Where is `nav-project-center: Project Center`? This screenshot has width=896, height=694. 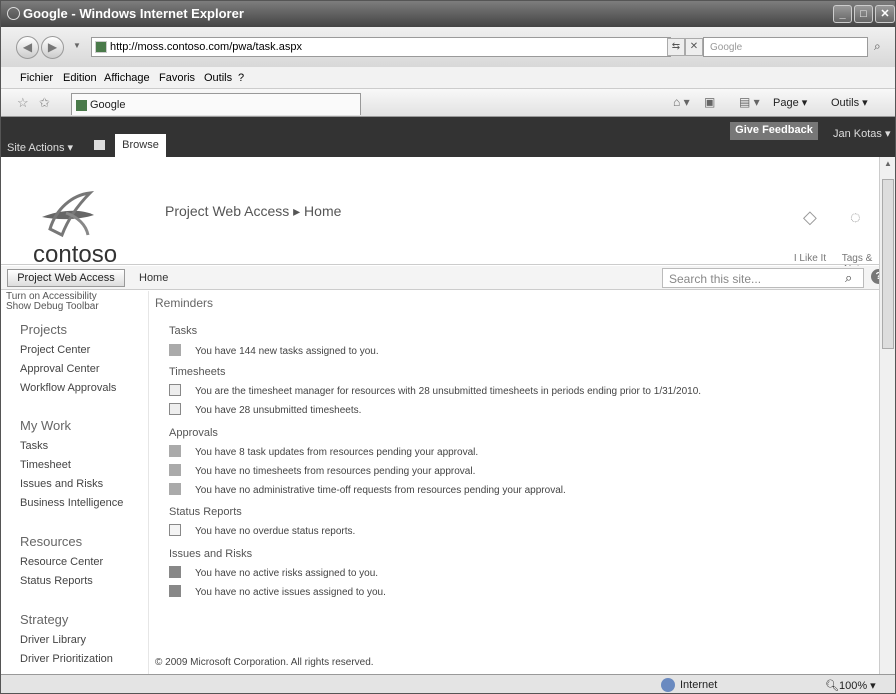
nav-project-center: Project Center is located at coordinates (55, 350).